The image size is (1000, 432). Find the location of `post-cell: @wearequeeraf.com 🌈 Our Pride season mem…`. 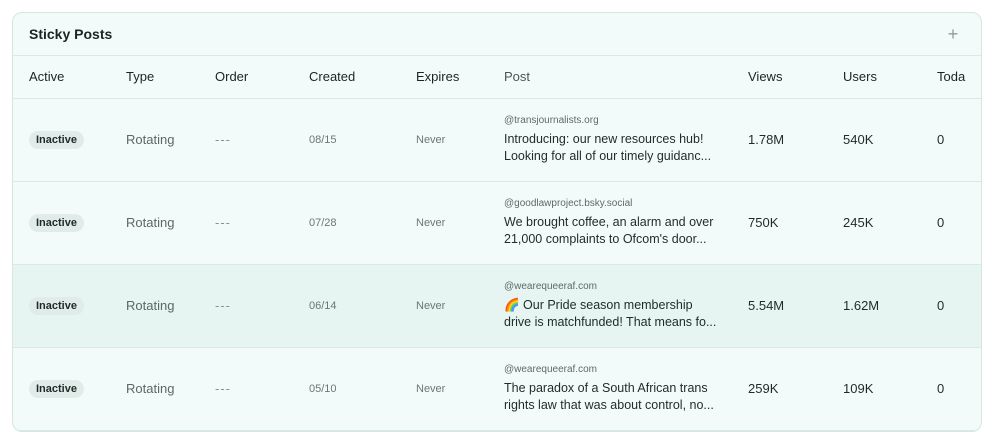

post-cell: @wearequeeraf.com 🌈 Our Pride season mem… is located at coordinates (626, 306).